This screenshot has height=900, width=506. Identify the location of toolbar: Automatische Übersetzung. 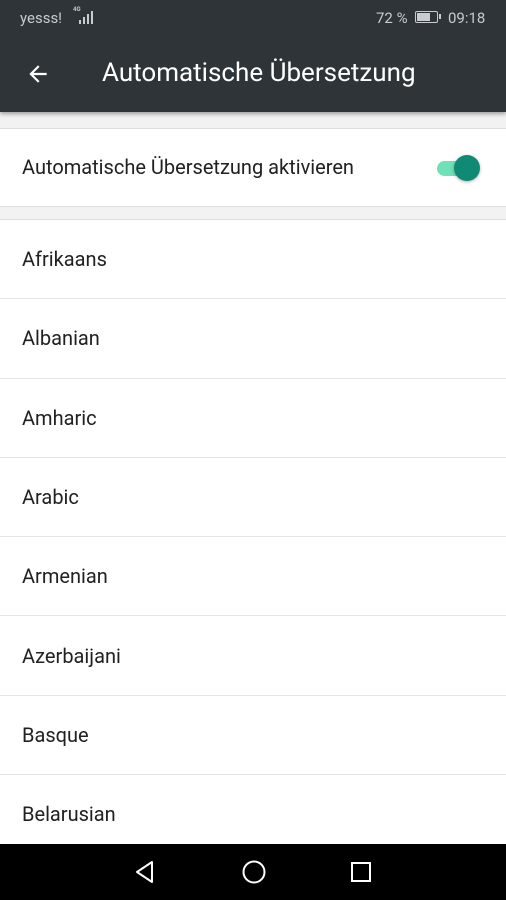
(253, 74).